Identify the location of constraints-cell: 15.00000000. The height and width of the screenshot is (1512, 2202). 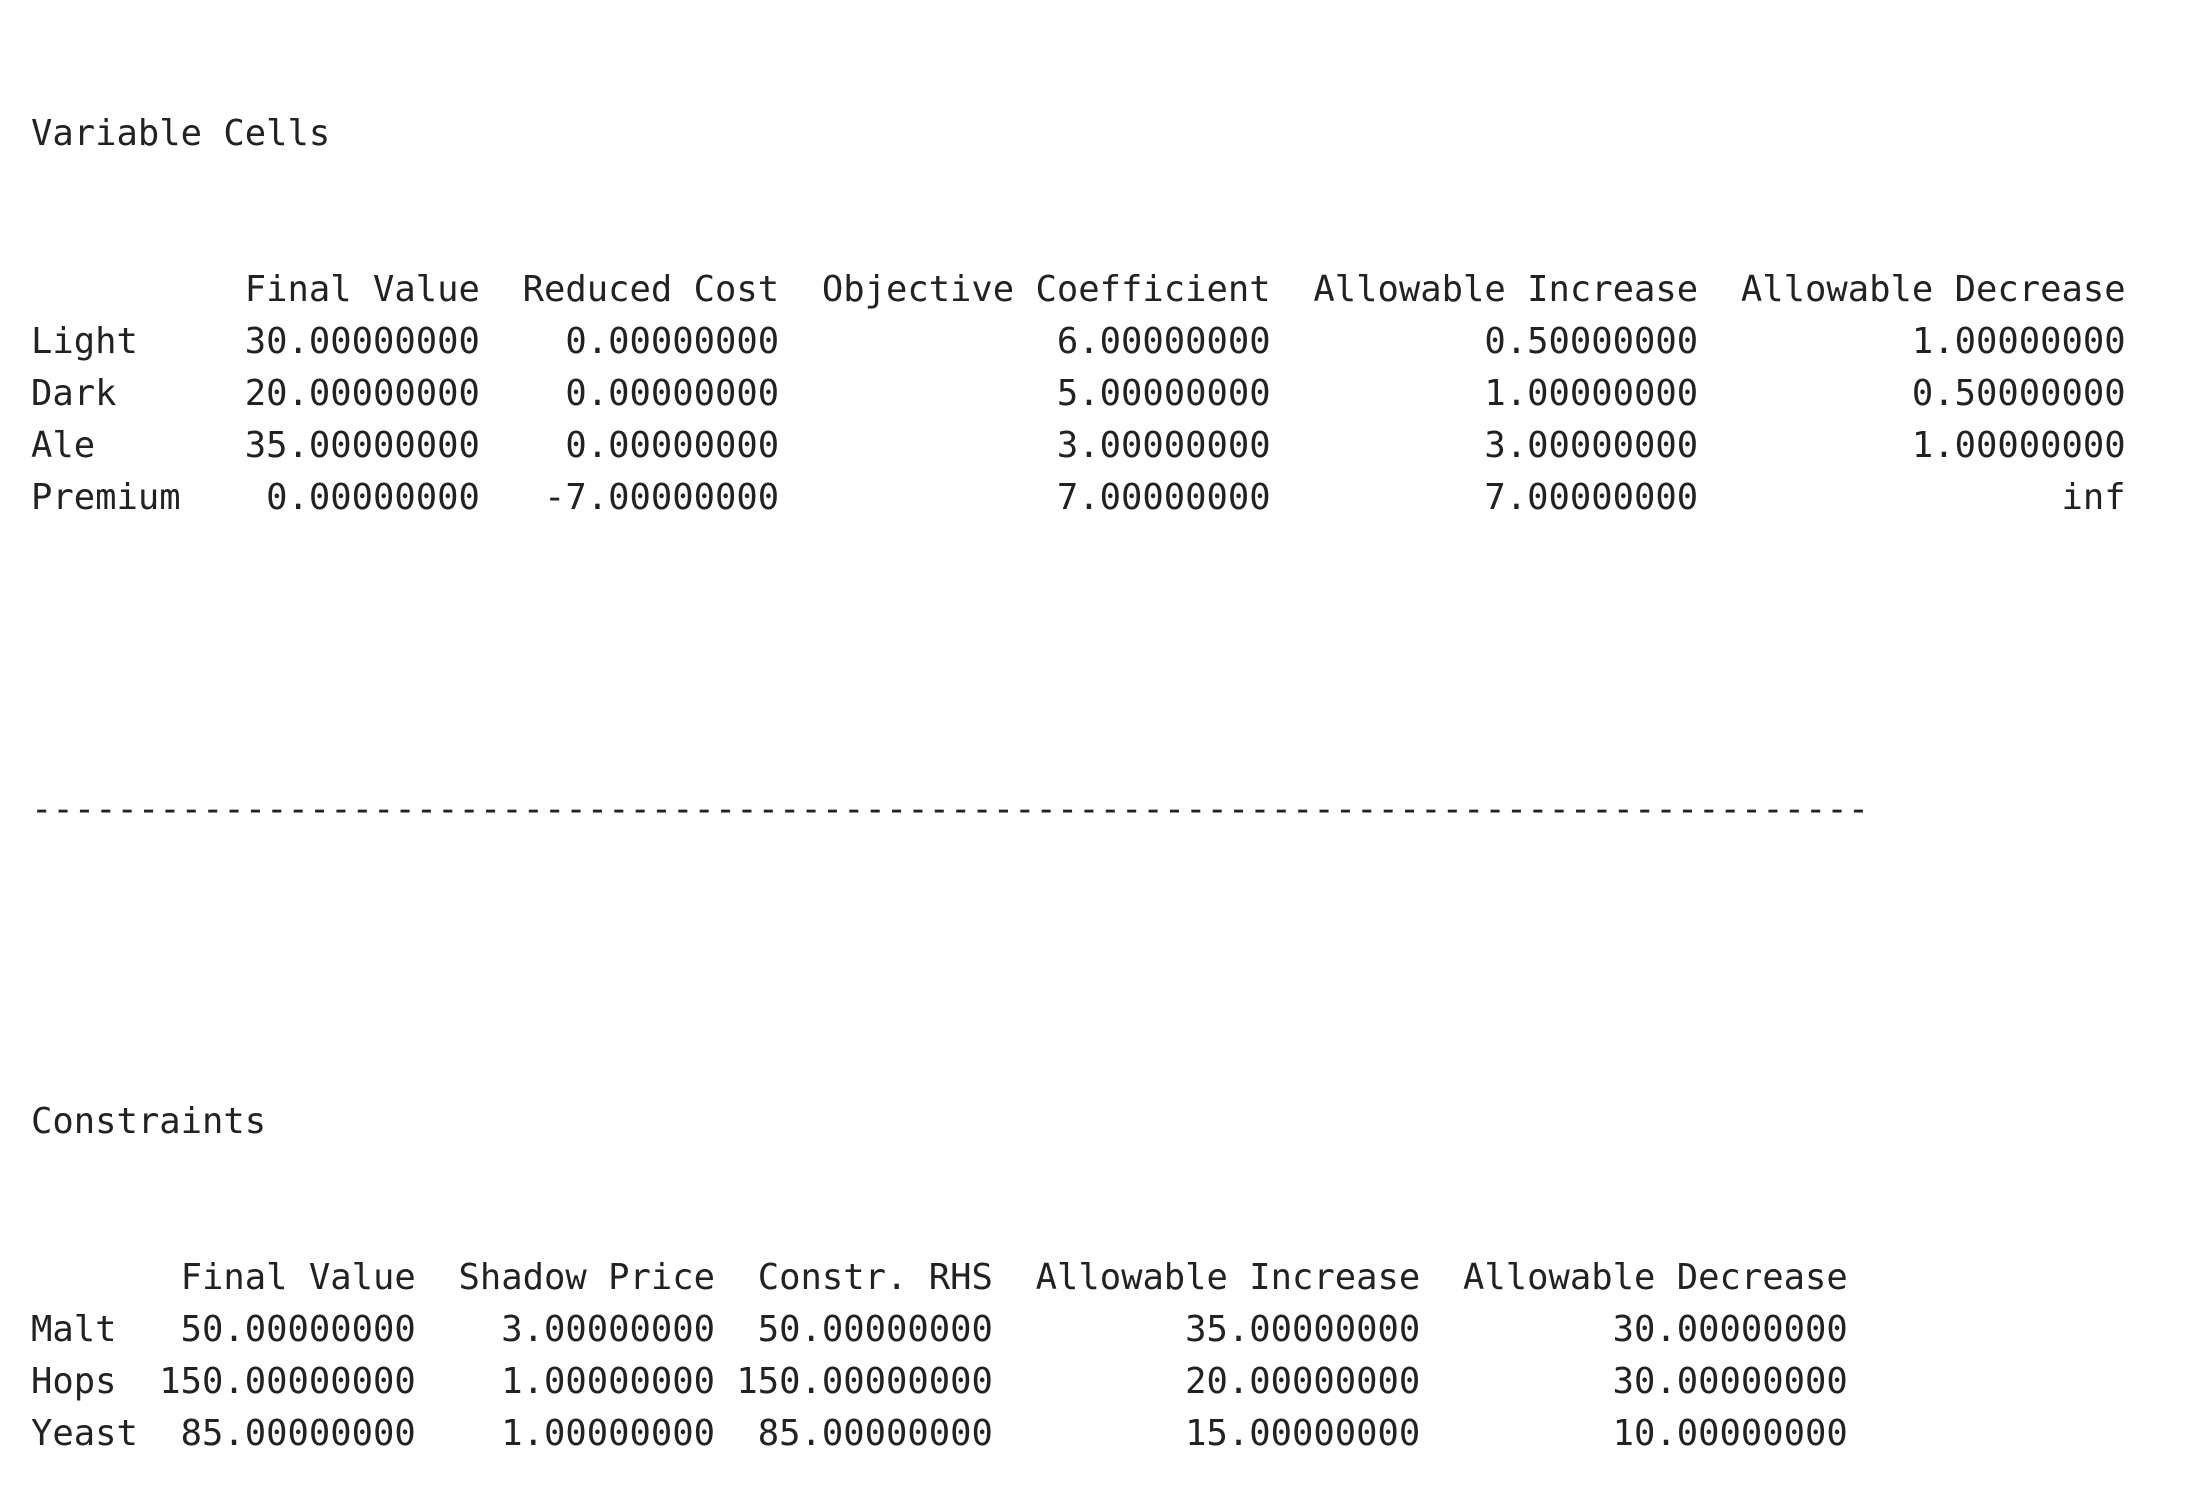
(1206, 1433).